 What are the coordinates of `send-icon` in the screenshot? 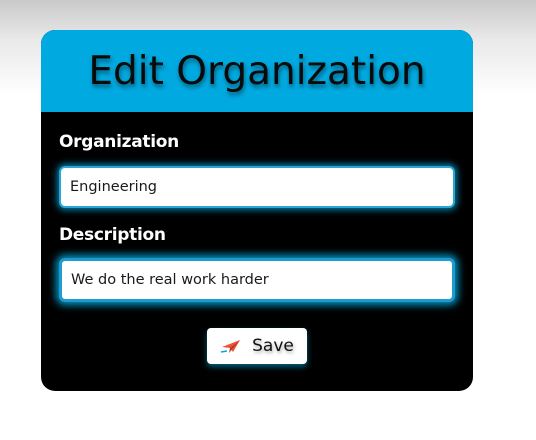 It's located at (231, 346).